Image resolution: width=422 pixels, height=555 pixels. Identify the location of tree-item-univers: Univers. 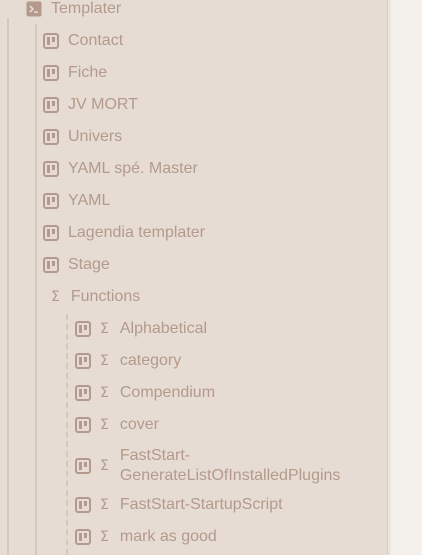
(82, 137).